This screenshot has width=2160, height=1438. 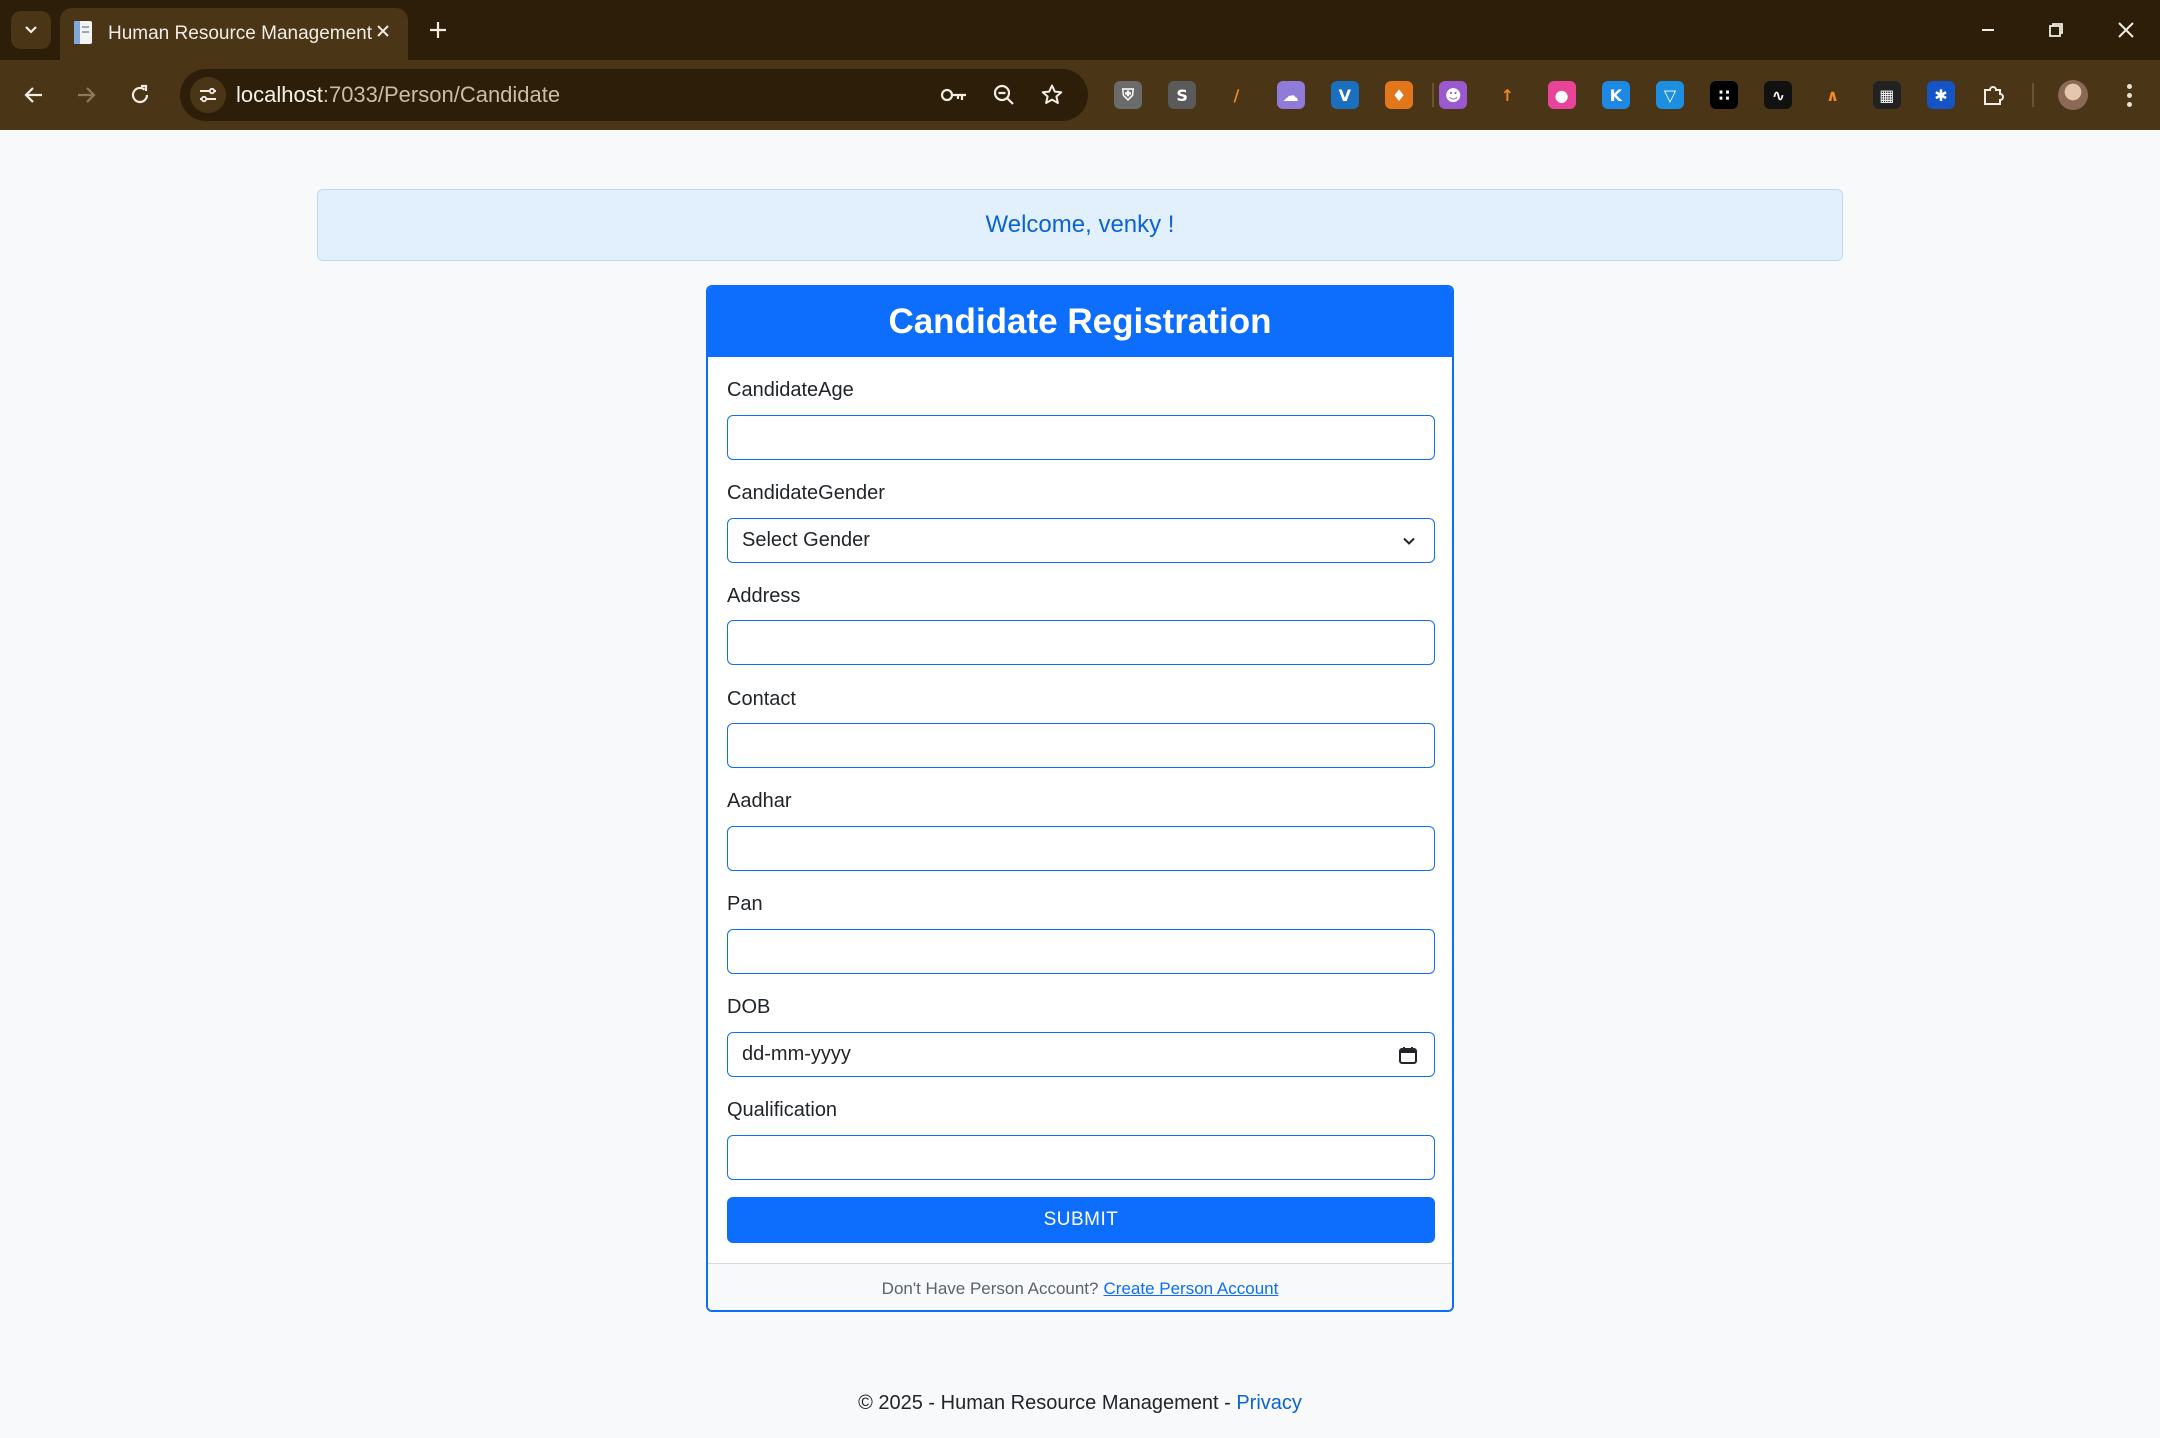 I want to click on t-extension-icon: ▽, so click(x=1670, y=95).